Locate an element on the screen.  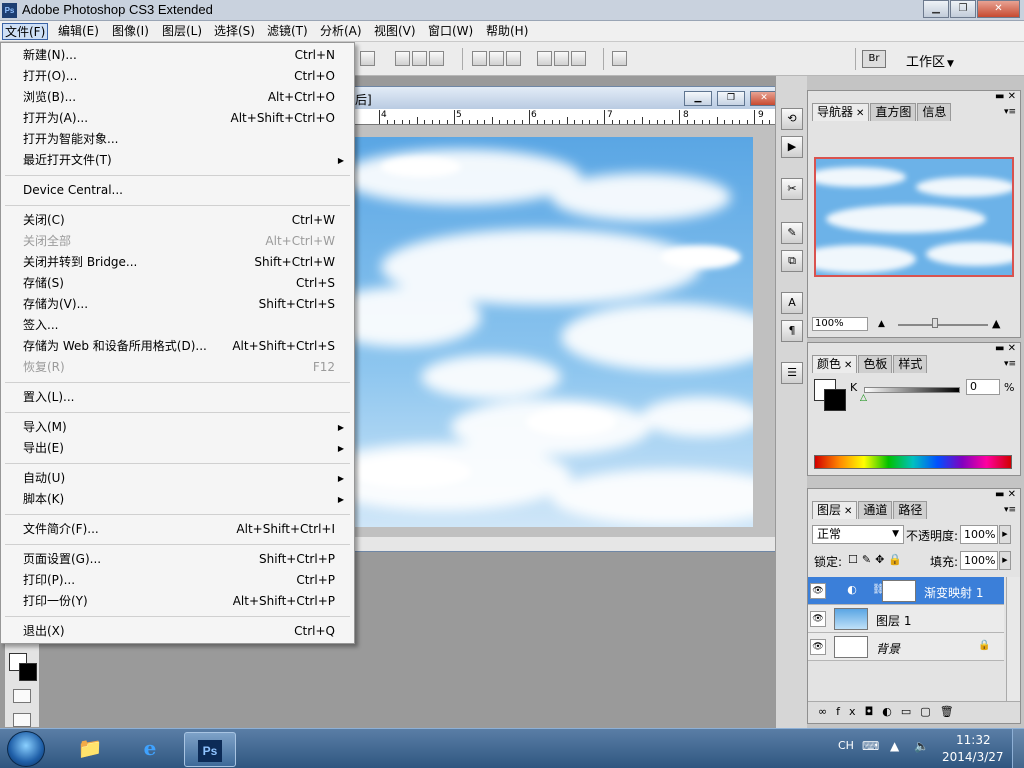
menu-analysis: 分析(A) is located at coordinates (341, 31).